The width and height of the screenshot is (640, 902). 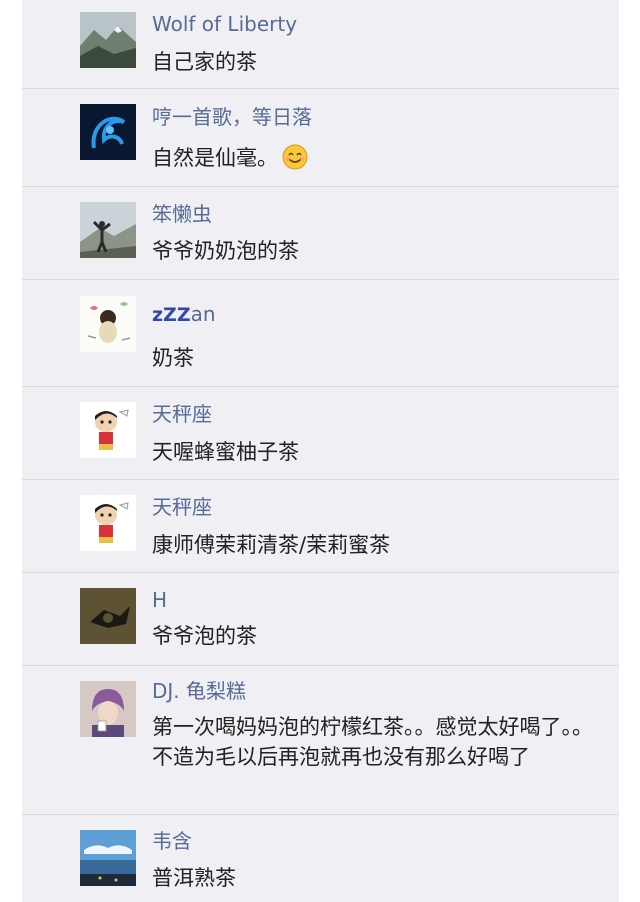 What do you see at coordinates (108, 230) in the screenshot?
I see `person-on-mountain-avatar` at bounding box center [108, 230].